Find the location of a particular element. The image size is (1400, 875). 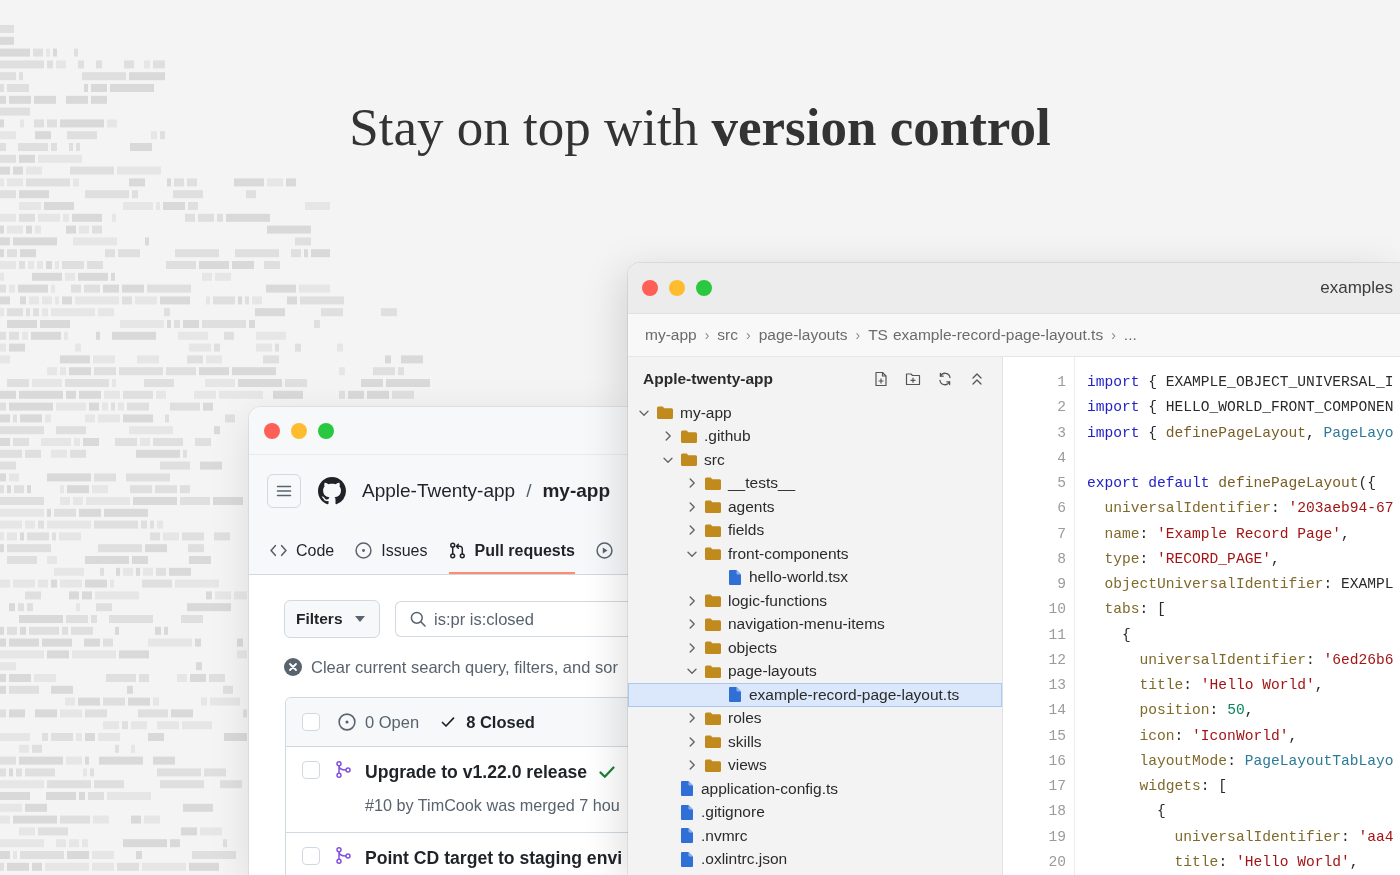

pull-request-icon is located at coordinates (457, 550).